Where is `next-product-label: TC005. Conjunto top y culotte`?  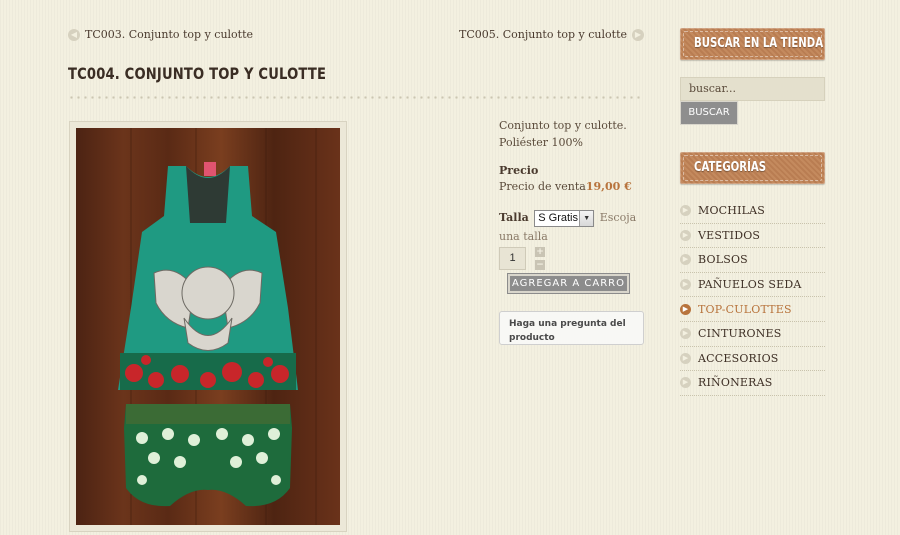
next-product-label: TC005. Conjunto top y culotte is located at coordinates (542, 34).